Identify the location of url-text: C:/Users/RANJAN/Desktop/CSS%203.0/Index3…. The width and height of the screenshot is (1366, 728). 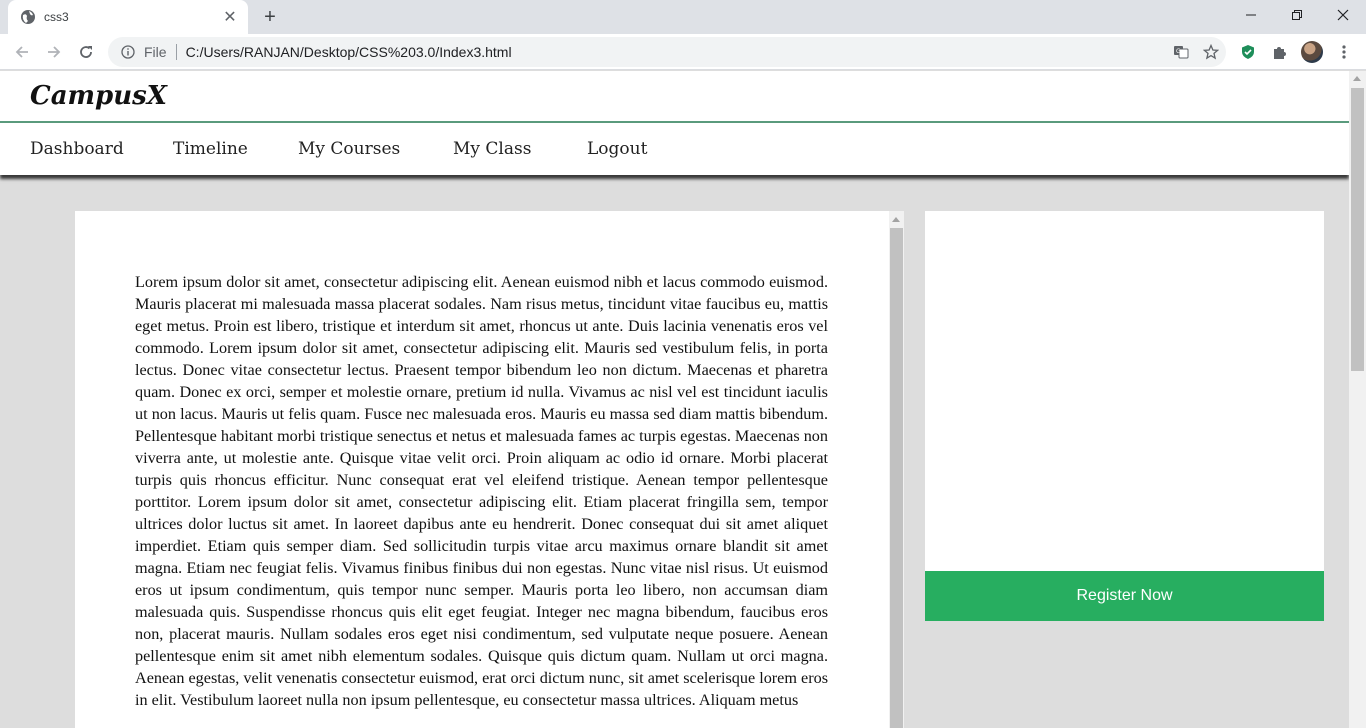
(676, 52).